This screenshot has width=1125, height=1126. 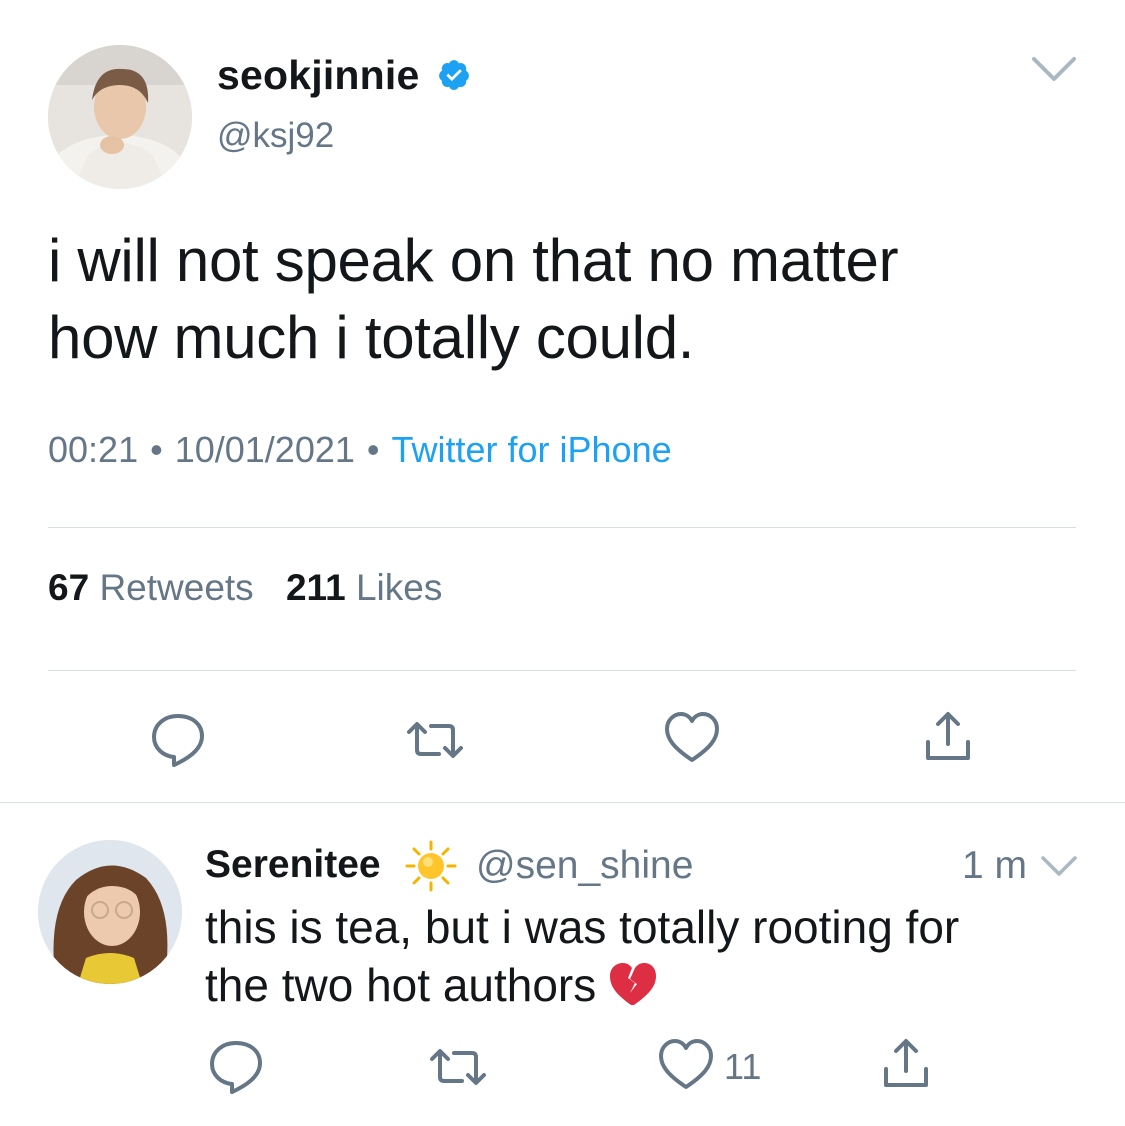 What do you see at coordinates (360, 450) in the screenshot?
I see `tweet-meta: 00:21 • 10/01/2021 • Twitter for iPhone` at bounding box center [360, 450].